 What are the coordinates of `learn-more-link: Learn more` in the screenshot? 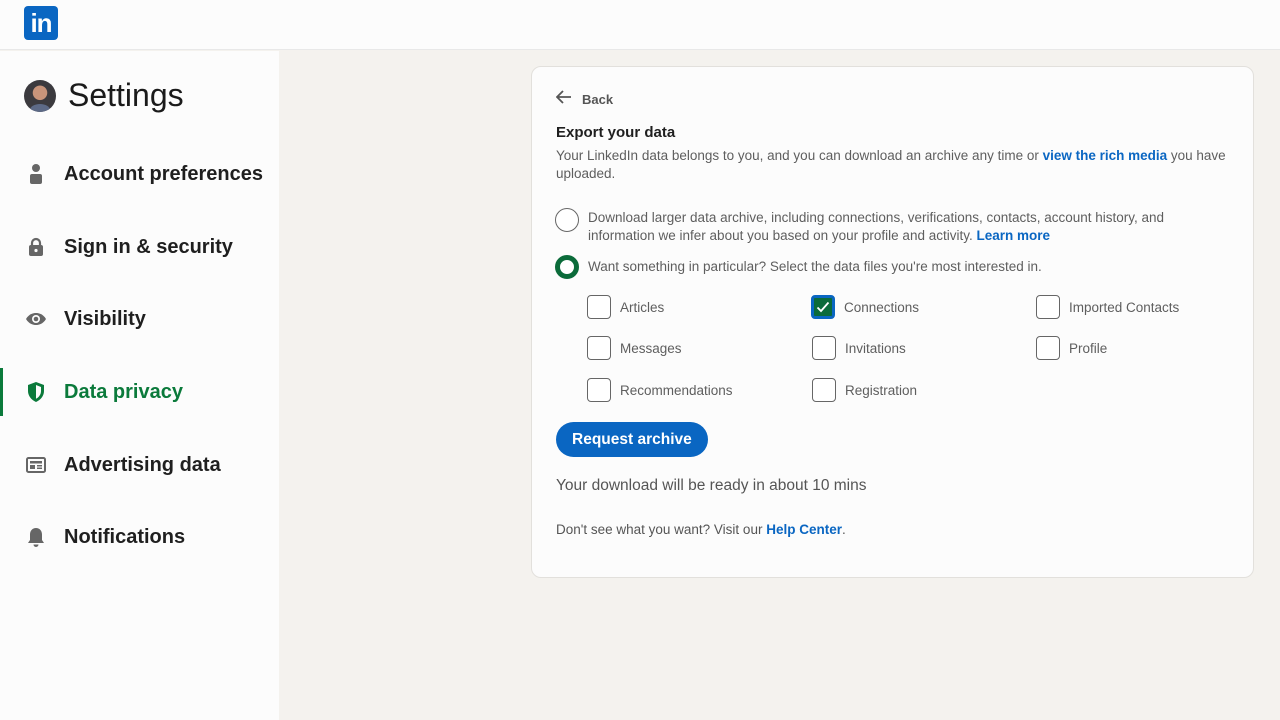 It's located at (1013, 235).